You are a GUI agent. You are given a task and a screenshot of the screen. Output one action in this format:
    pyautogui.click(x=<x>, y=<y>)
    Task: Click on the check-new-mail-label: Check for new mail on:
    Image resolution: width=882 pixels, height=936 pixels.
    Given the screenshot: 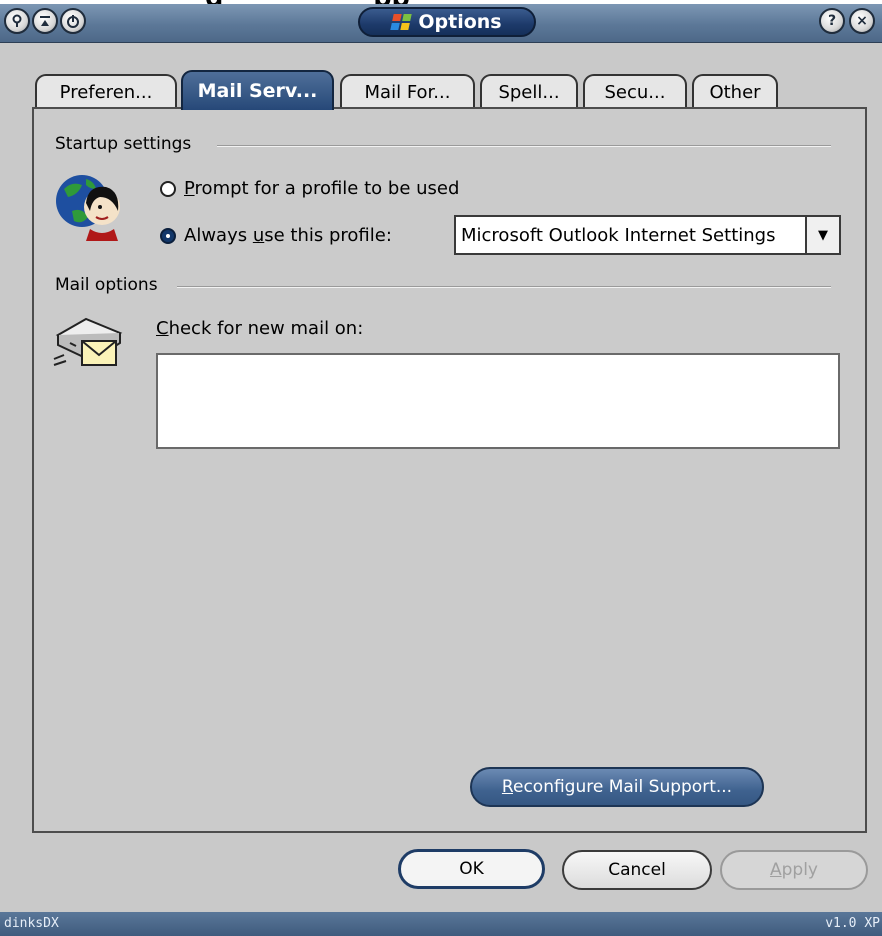 What is the action you would take?
    pyautogui.click(x=260, y=328)
    